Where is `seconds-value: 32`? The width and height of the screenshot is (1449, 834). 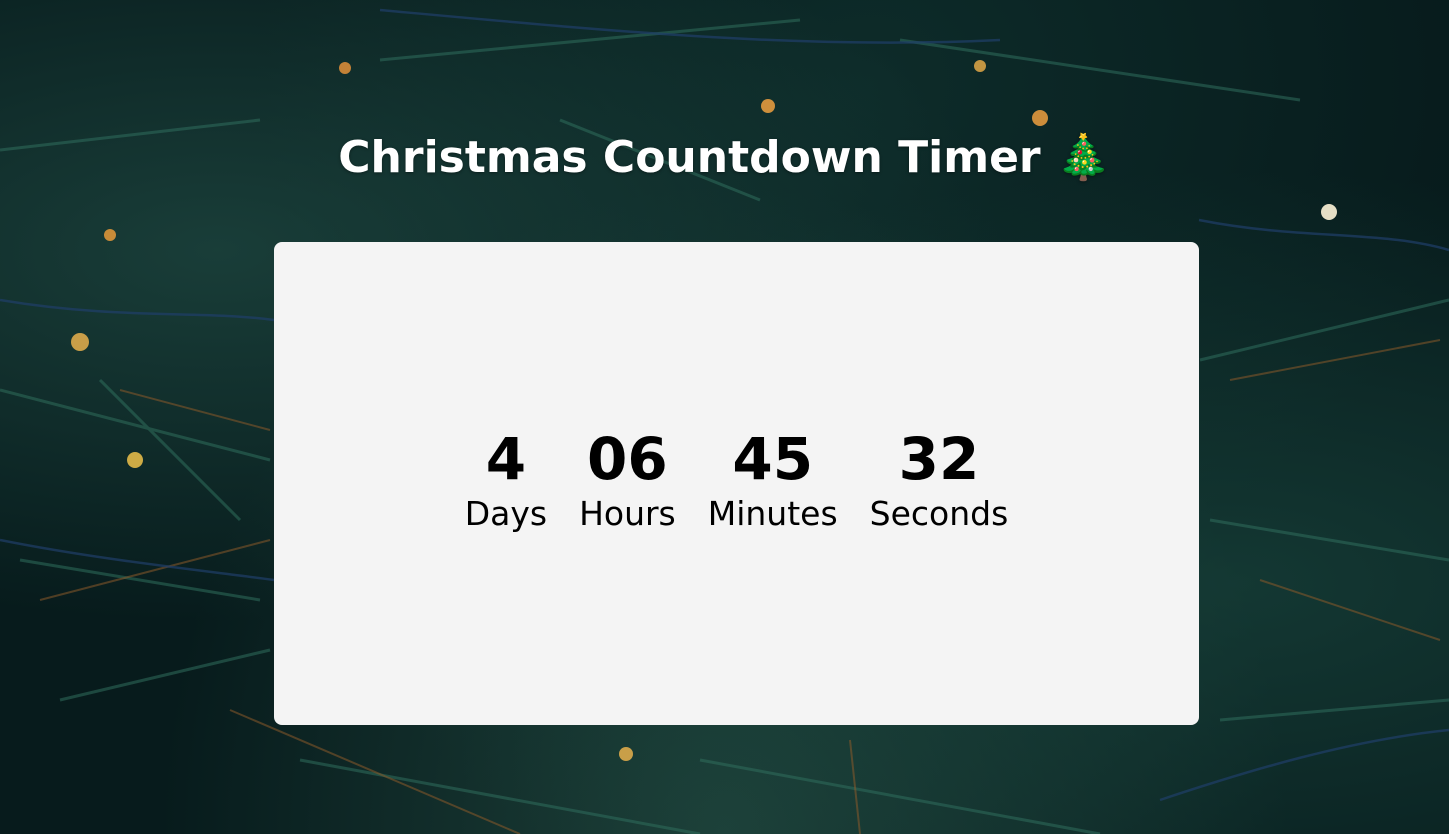 seconds-value: 32 is located at coordinates (939, 459).